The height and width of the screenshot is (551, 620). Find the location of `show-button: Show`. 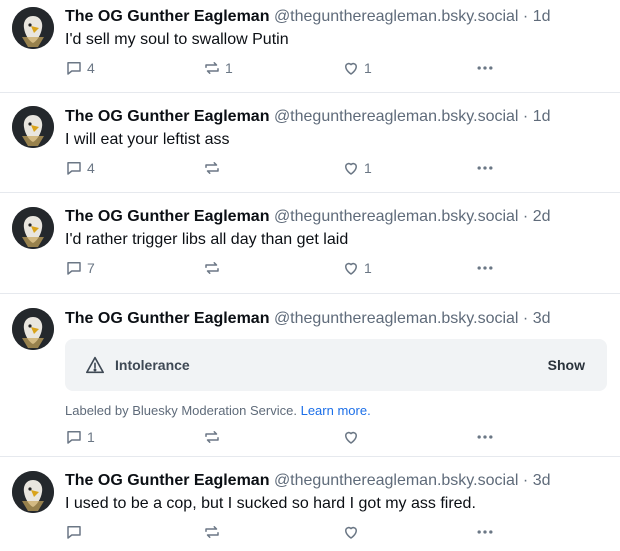

show-button: Show is located at coordinates (566, 365).